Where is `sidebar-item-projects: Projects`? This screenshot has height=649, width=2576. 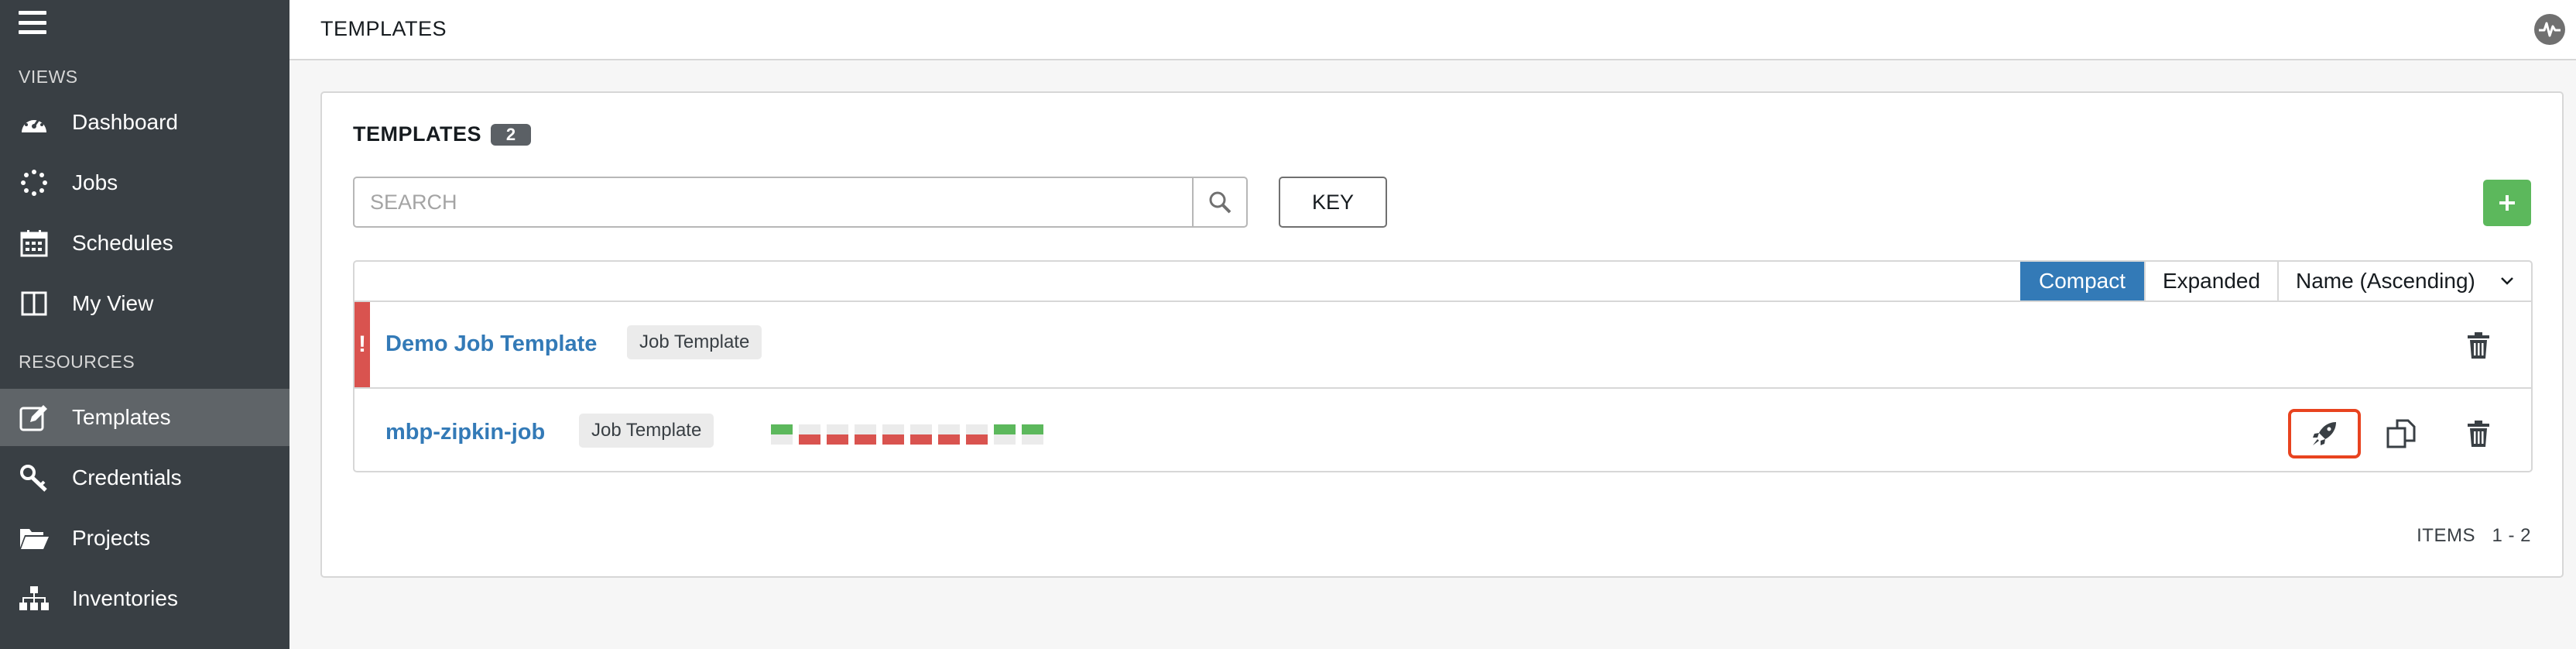
sidebar-item-projects: Projects is located at coordinates (144, 538).